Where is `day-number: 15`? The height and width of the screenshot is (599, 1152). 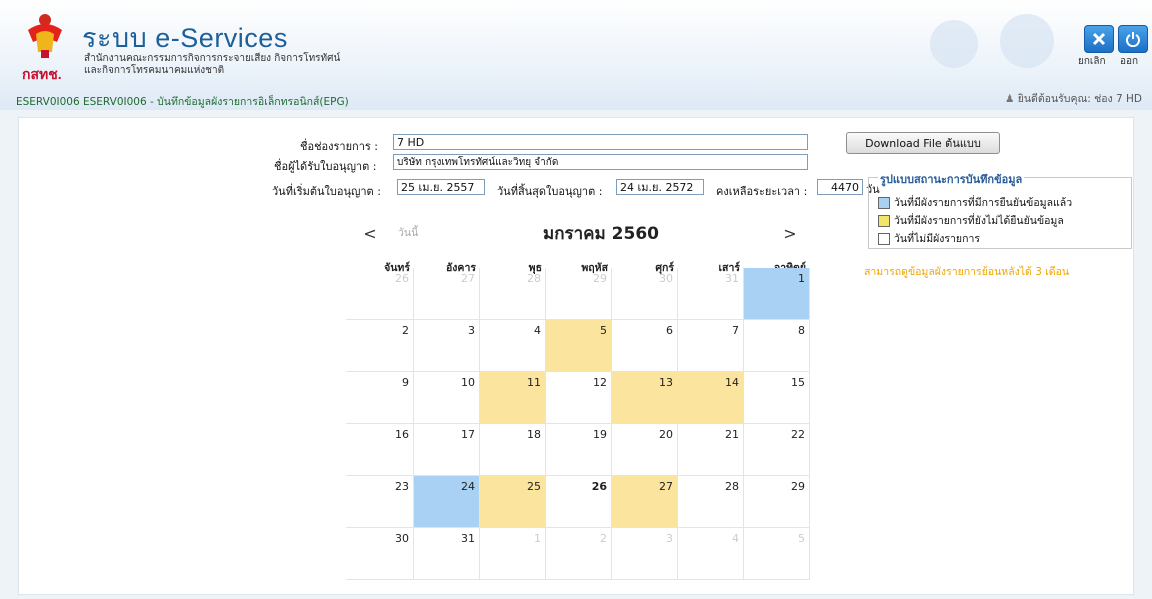
day-number: 15 is located at coordinates (798, 382).